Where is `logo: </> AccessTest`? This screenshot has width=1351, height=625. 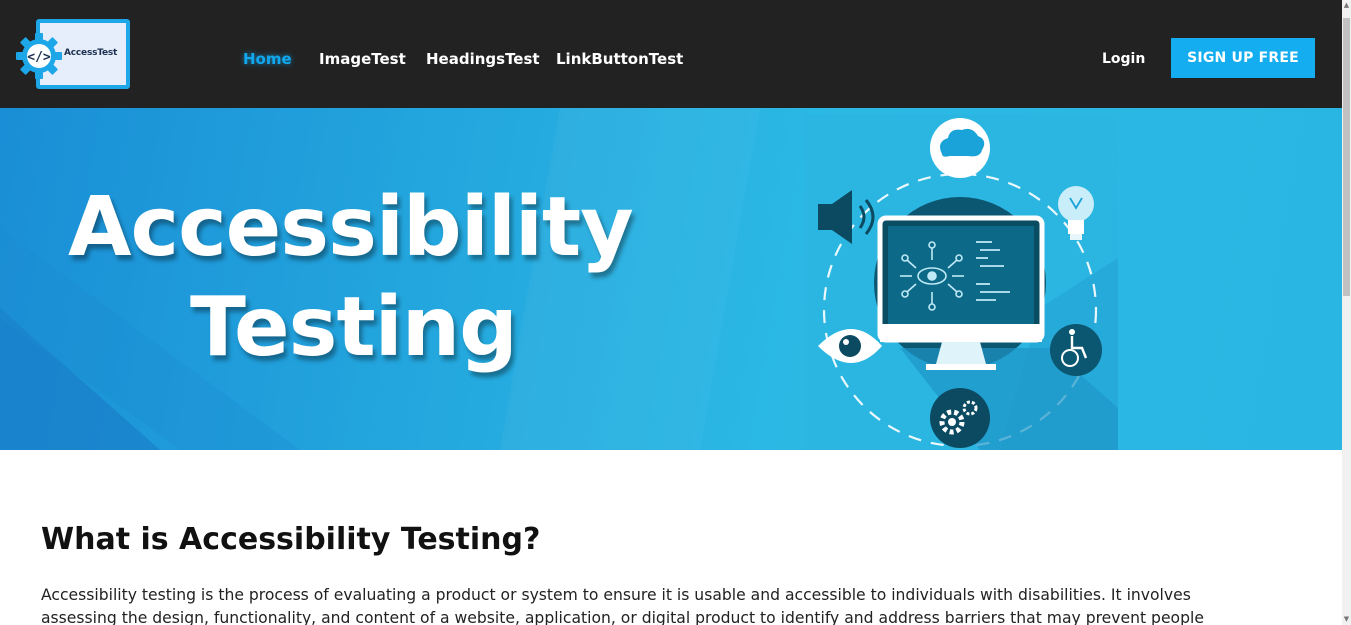 logo: </> AccessTest is located at coordinates (73, 54).